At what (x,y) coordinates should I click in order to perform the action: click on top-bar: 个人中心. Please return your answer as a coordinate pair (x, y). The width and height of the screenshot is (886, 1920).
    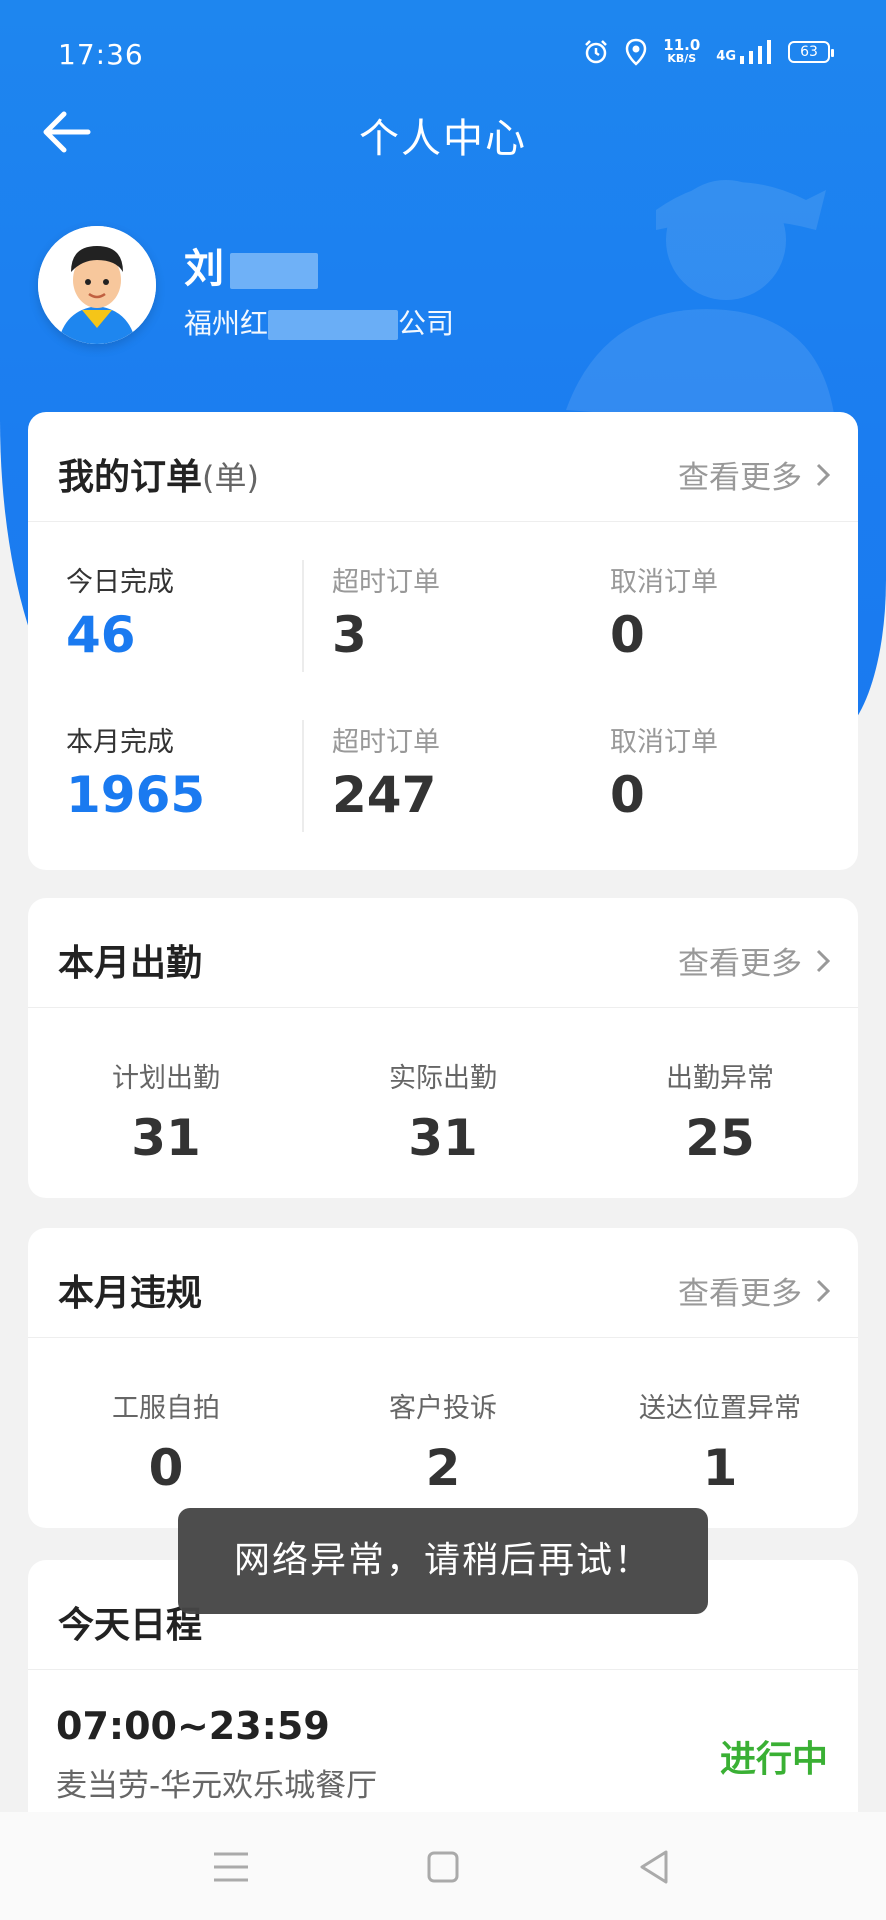
    Looking at the image, I should click on (443, 132).